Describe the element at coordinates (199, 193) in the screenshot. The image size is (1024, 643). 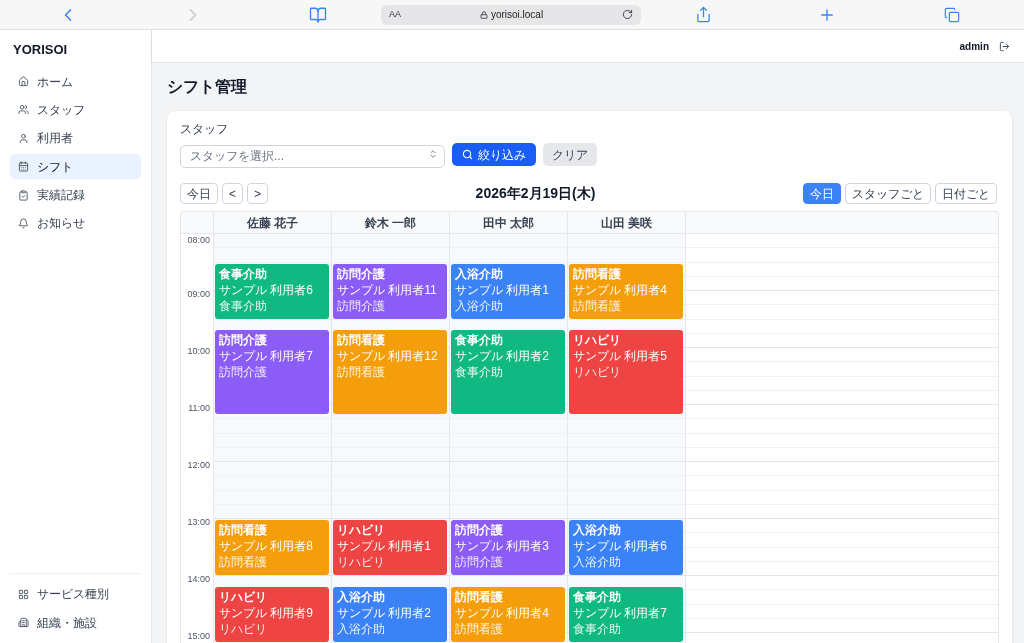
I see `today-button: 今日` at that location.